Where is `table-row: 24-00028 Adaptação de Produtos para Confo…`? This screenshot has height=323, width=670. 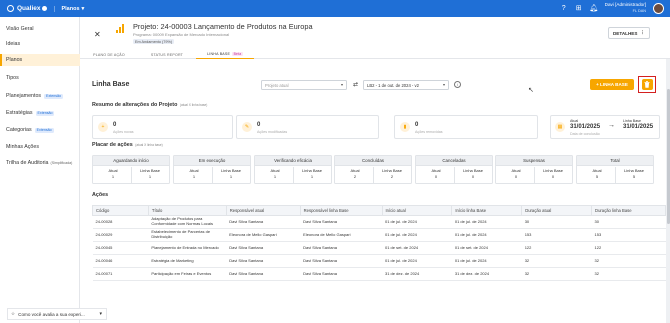
table-row: 24-00028 Adaptação de Produtos para Confo… is located at coordinates (379, 222).